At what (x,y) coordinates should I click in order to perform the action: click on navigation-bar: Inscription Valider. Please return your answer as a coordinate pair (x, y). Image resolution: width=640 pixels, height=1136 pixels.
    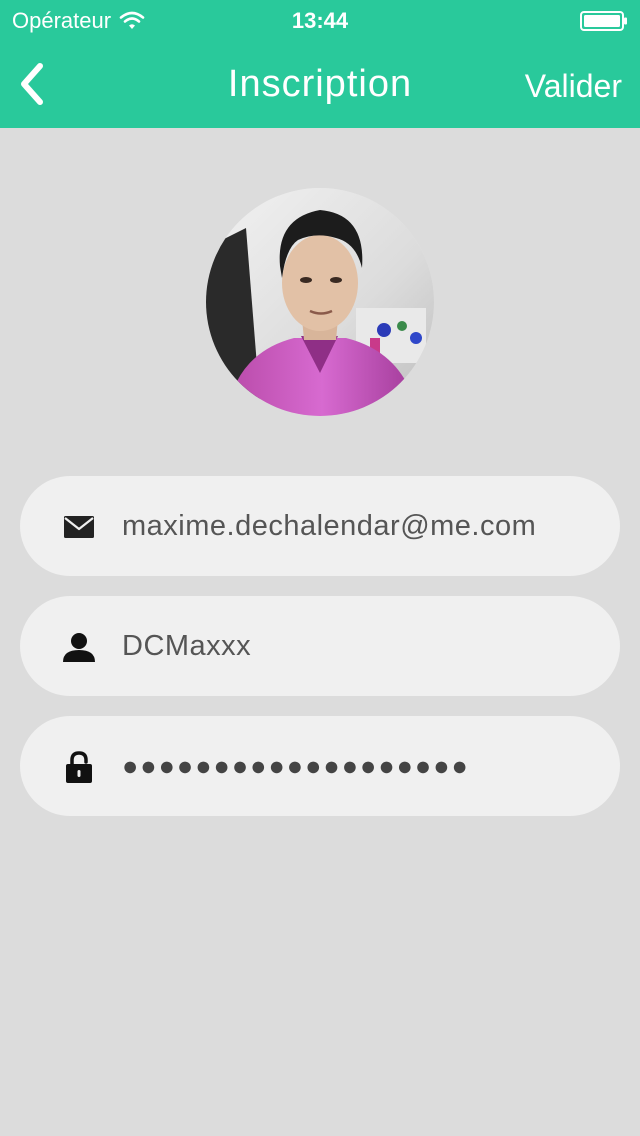
    Looking at the image, I should click on (320, 84).